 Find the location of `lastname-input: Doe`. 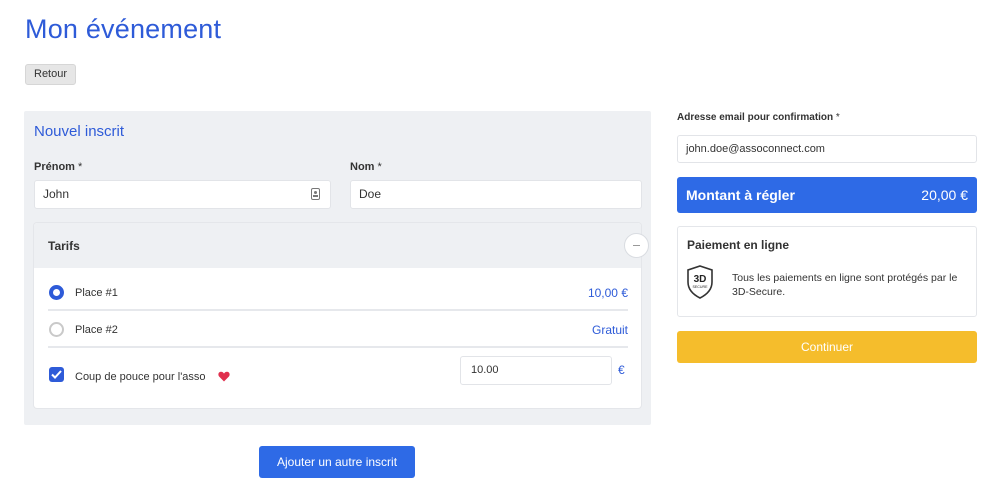

lastname-input: Doe is located at coordinates (496, 194).